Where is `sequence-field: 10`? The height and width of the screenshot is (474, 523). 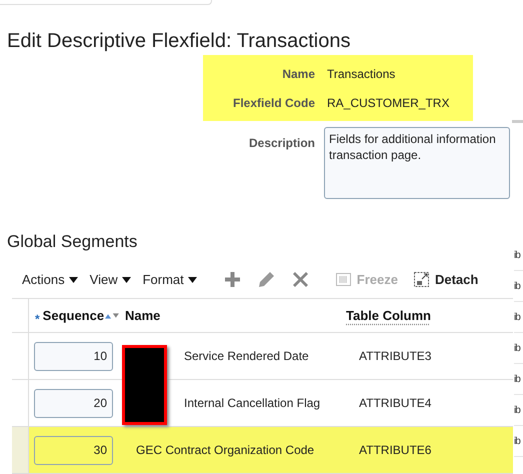 sequence-field: 10 is located at coordinates (73, 356).